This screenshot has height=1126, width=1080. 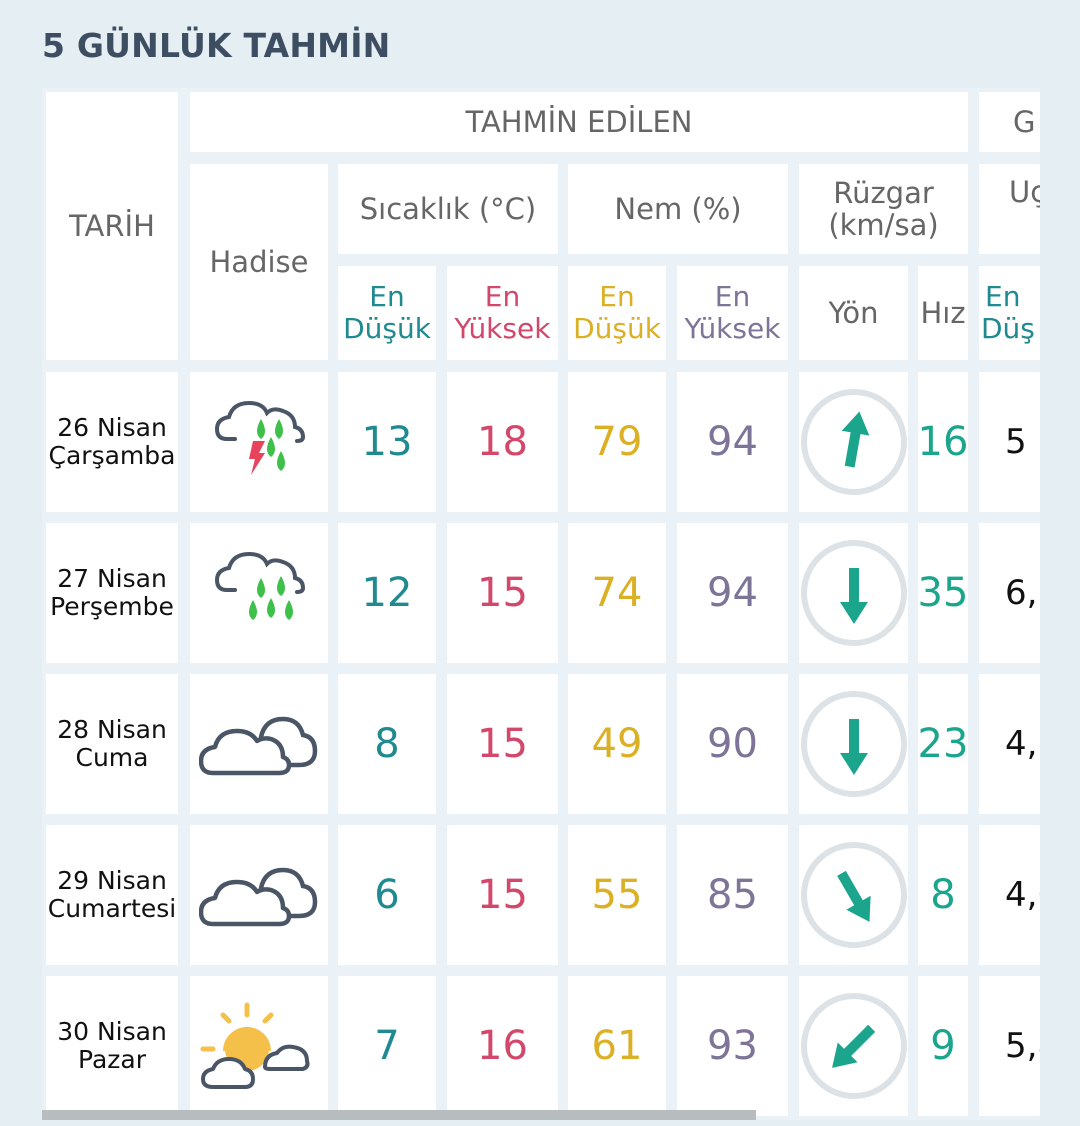 I want to click on lightning-bolt, so click(x=257, y=458).